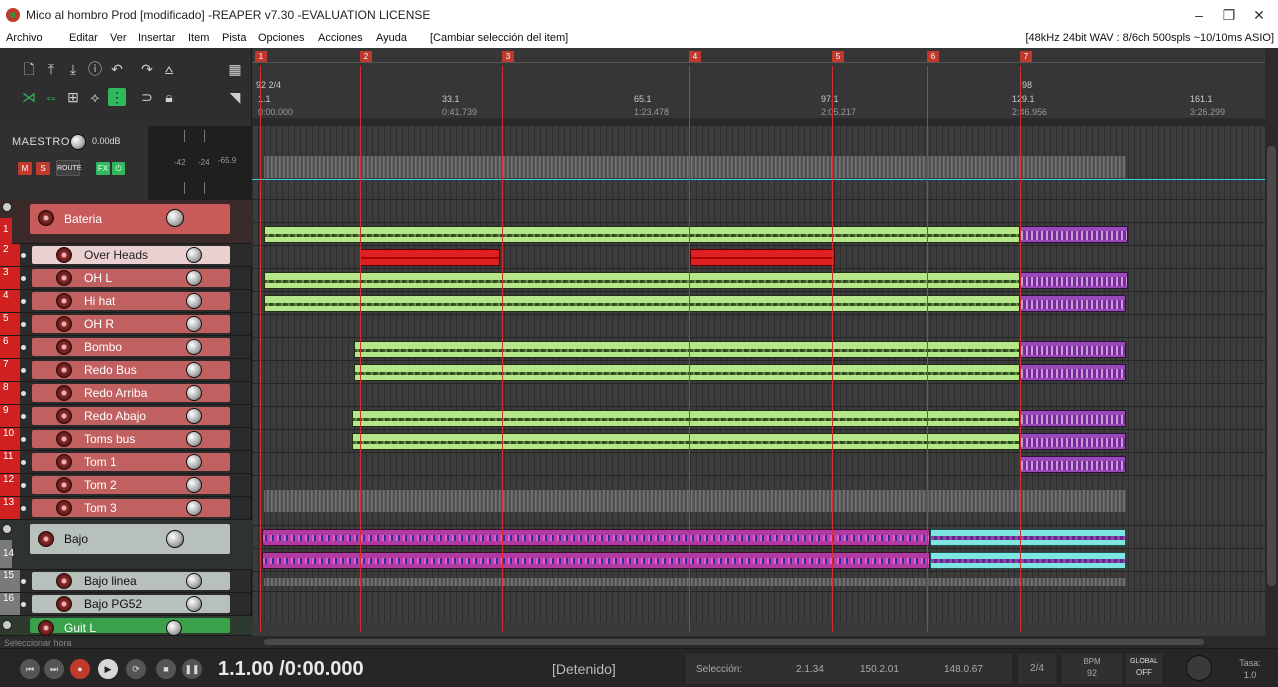 This screenshot has width=1278, height=687. Describe the element at coordinates (115, 416) in the screenshot. I see `track-name: Redo Abajo` at that location.